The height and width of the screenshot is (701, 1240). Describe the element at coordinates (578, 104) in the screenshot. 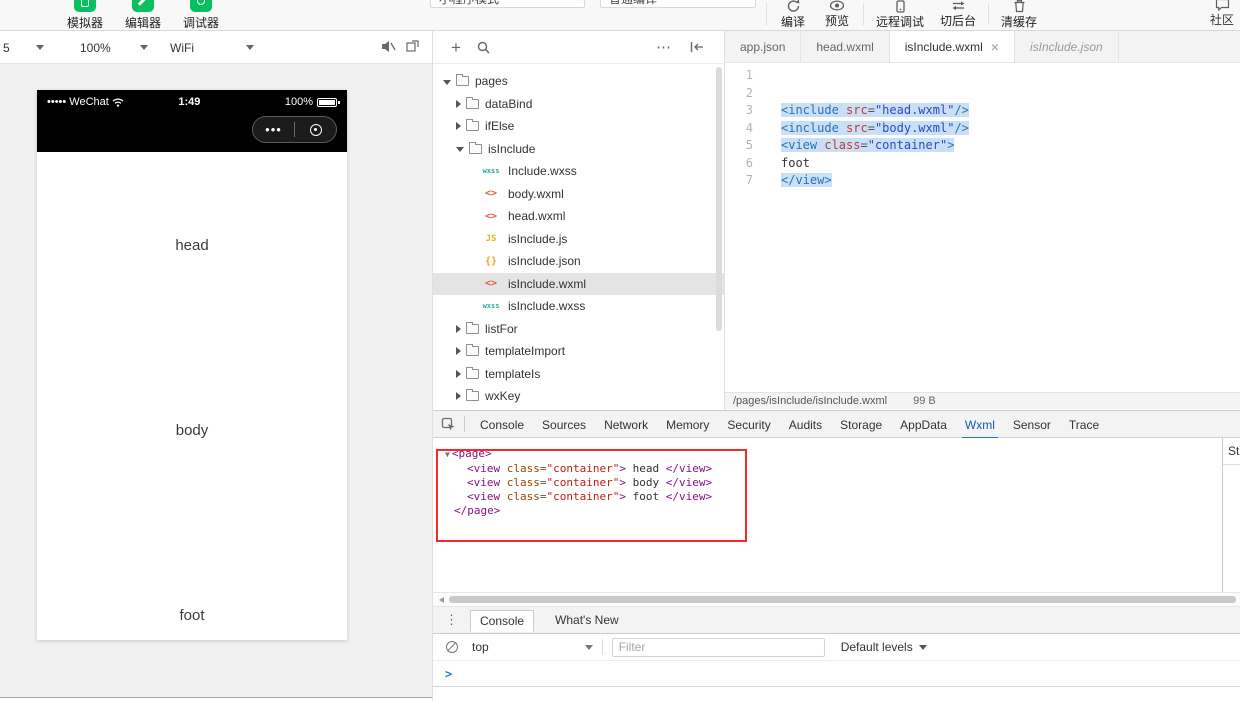

I see `tree-item-dataBind: dataBind` at that location.